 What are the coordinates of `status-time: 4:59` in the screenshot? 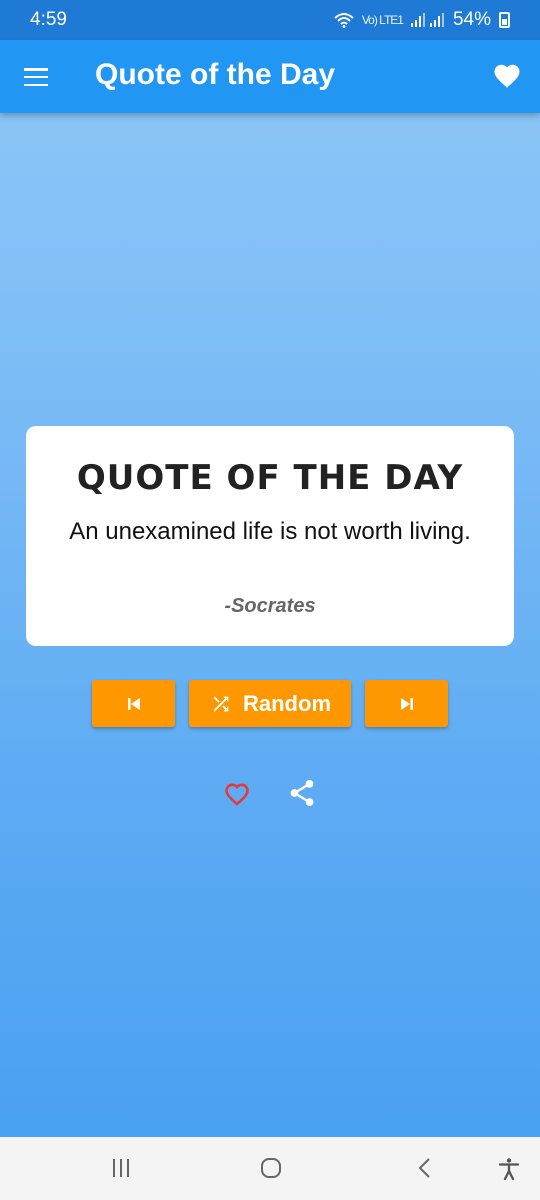 It's located at (48, 19).